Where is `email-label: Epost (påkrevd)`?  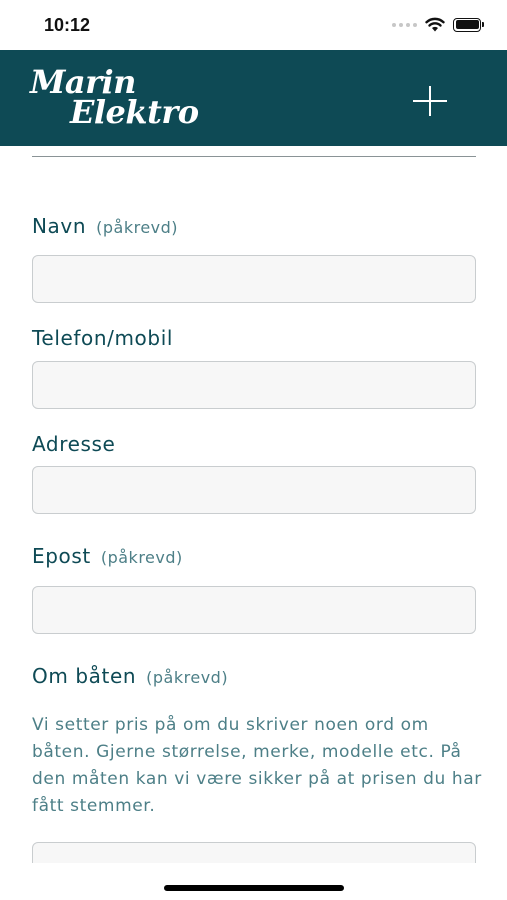
email-label: Epost (påkrevd) is located at coordinates (107, 556).